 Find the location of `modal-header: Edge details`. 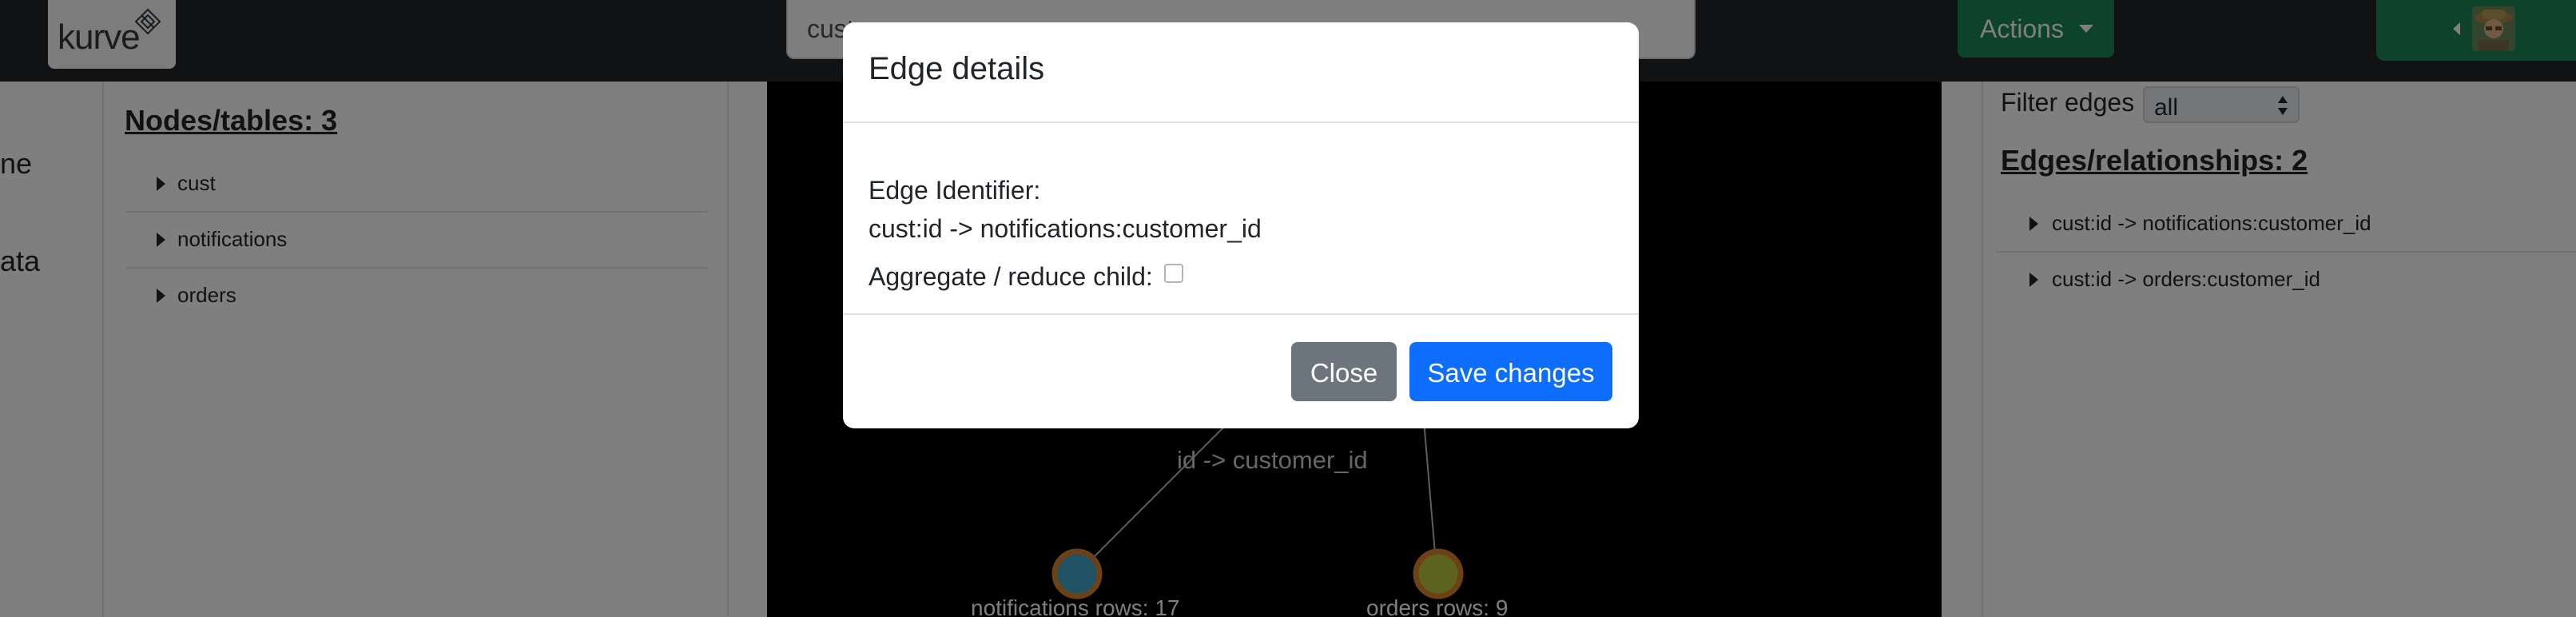

modal-header: Edge details is located at coordinates (1241, 72).